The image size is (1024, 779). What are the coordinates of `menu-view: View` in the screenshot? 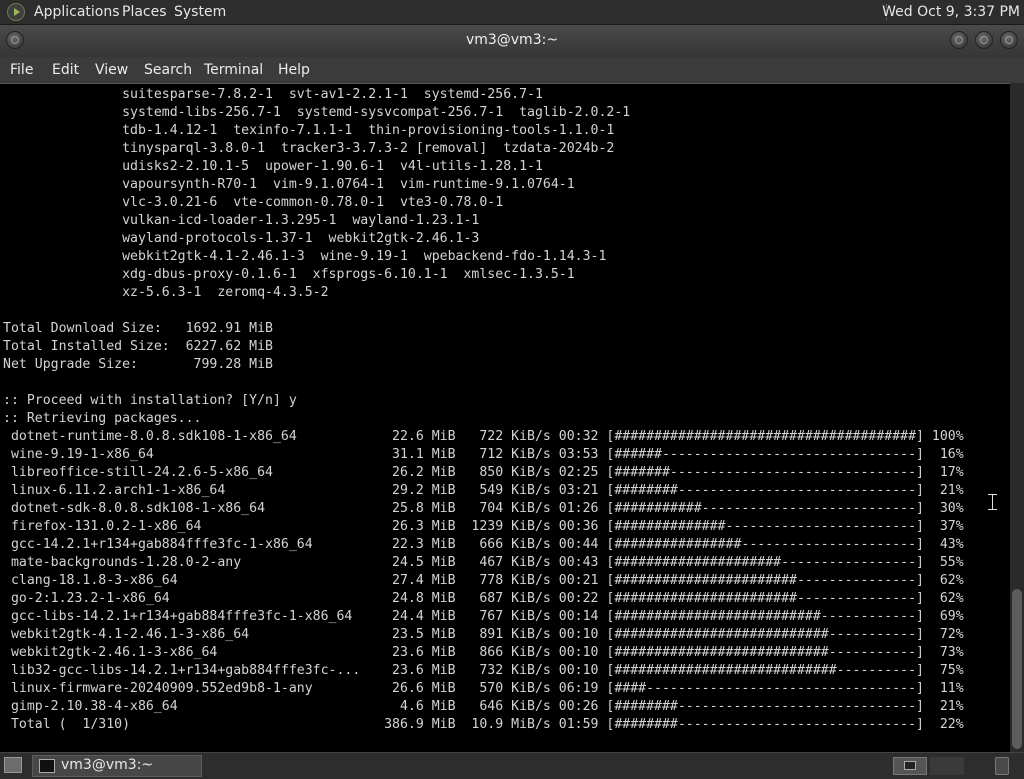 It's located at (111, 70).